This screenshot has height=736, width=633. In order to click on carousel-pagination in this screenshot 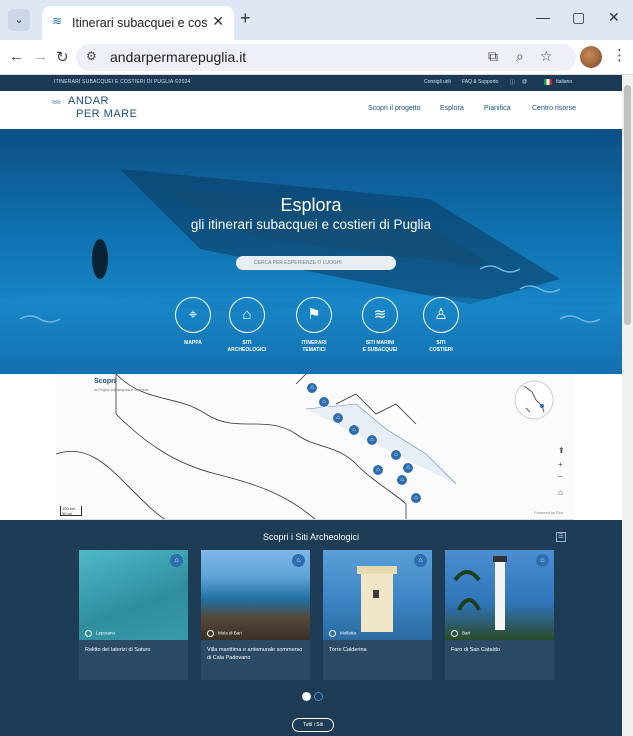, I will do `click(314, 697)`.